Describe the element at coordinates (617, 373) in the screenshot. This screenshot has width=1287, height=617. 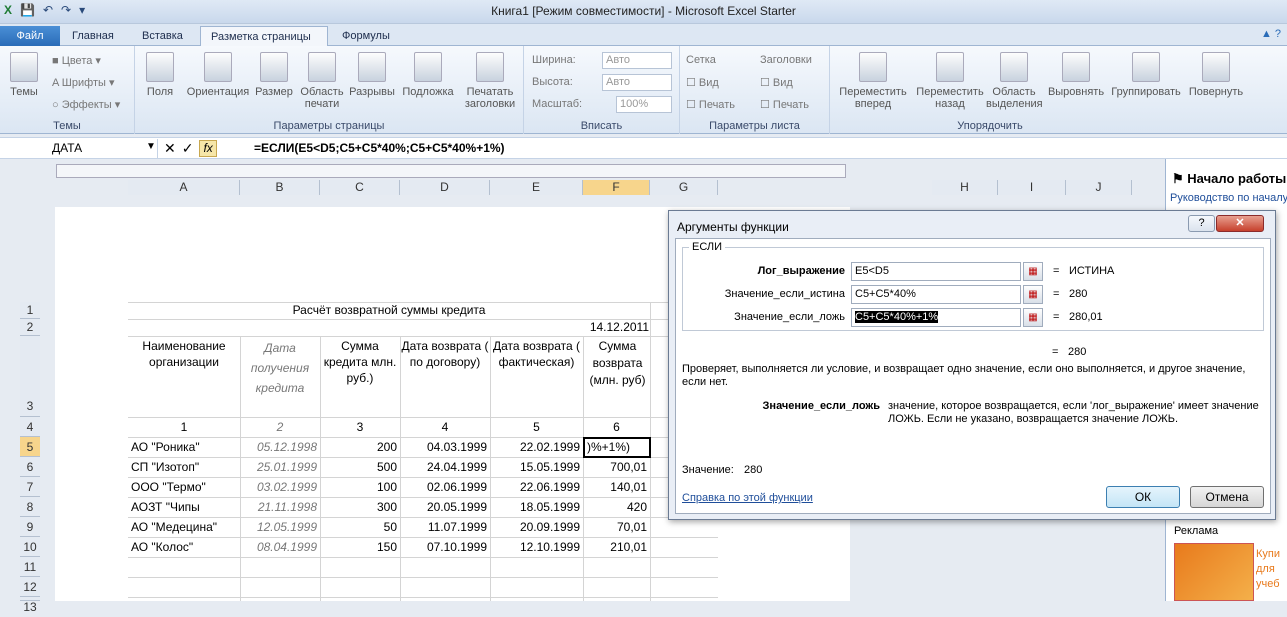
I see `header-return-amount: Сумма возврата (млн. руб)` at that location.